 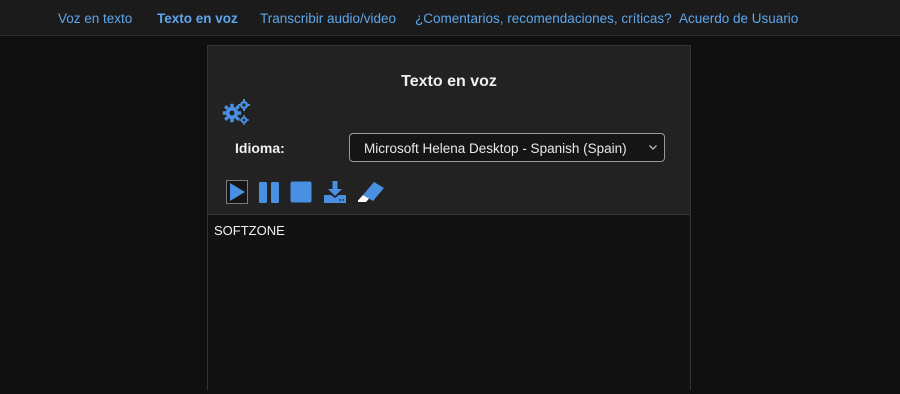 What do you see at coordinates (236, 112) in the screenshot?
I see `settings-gears-icon` at bounding box center [236, 112].